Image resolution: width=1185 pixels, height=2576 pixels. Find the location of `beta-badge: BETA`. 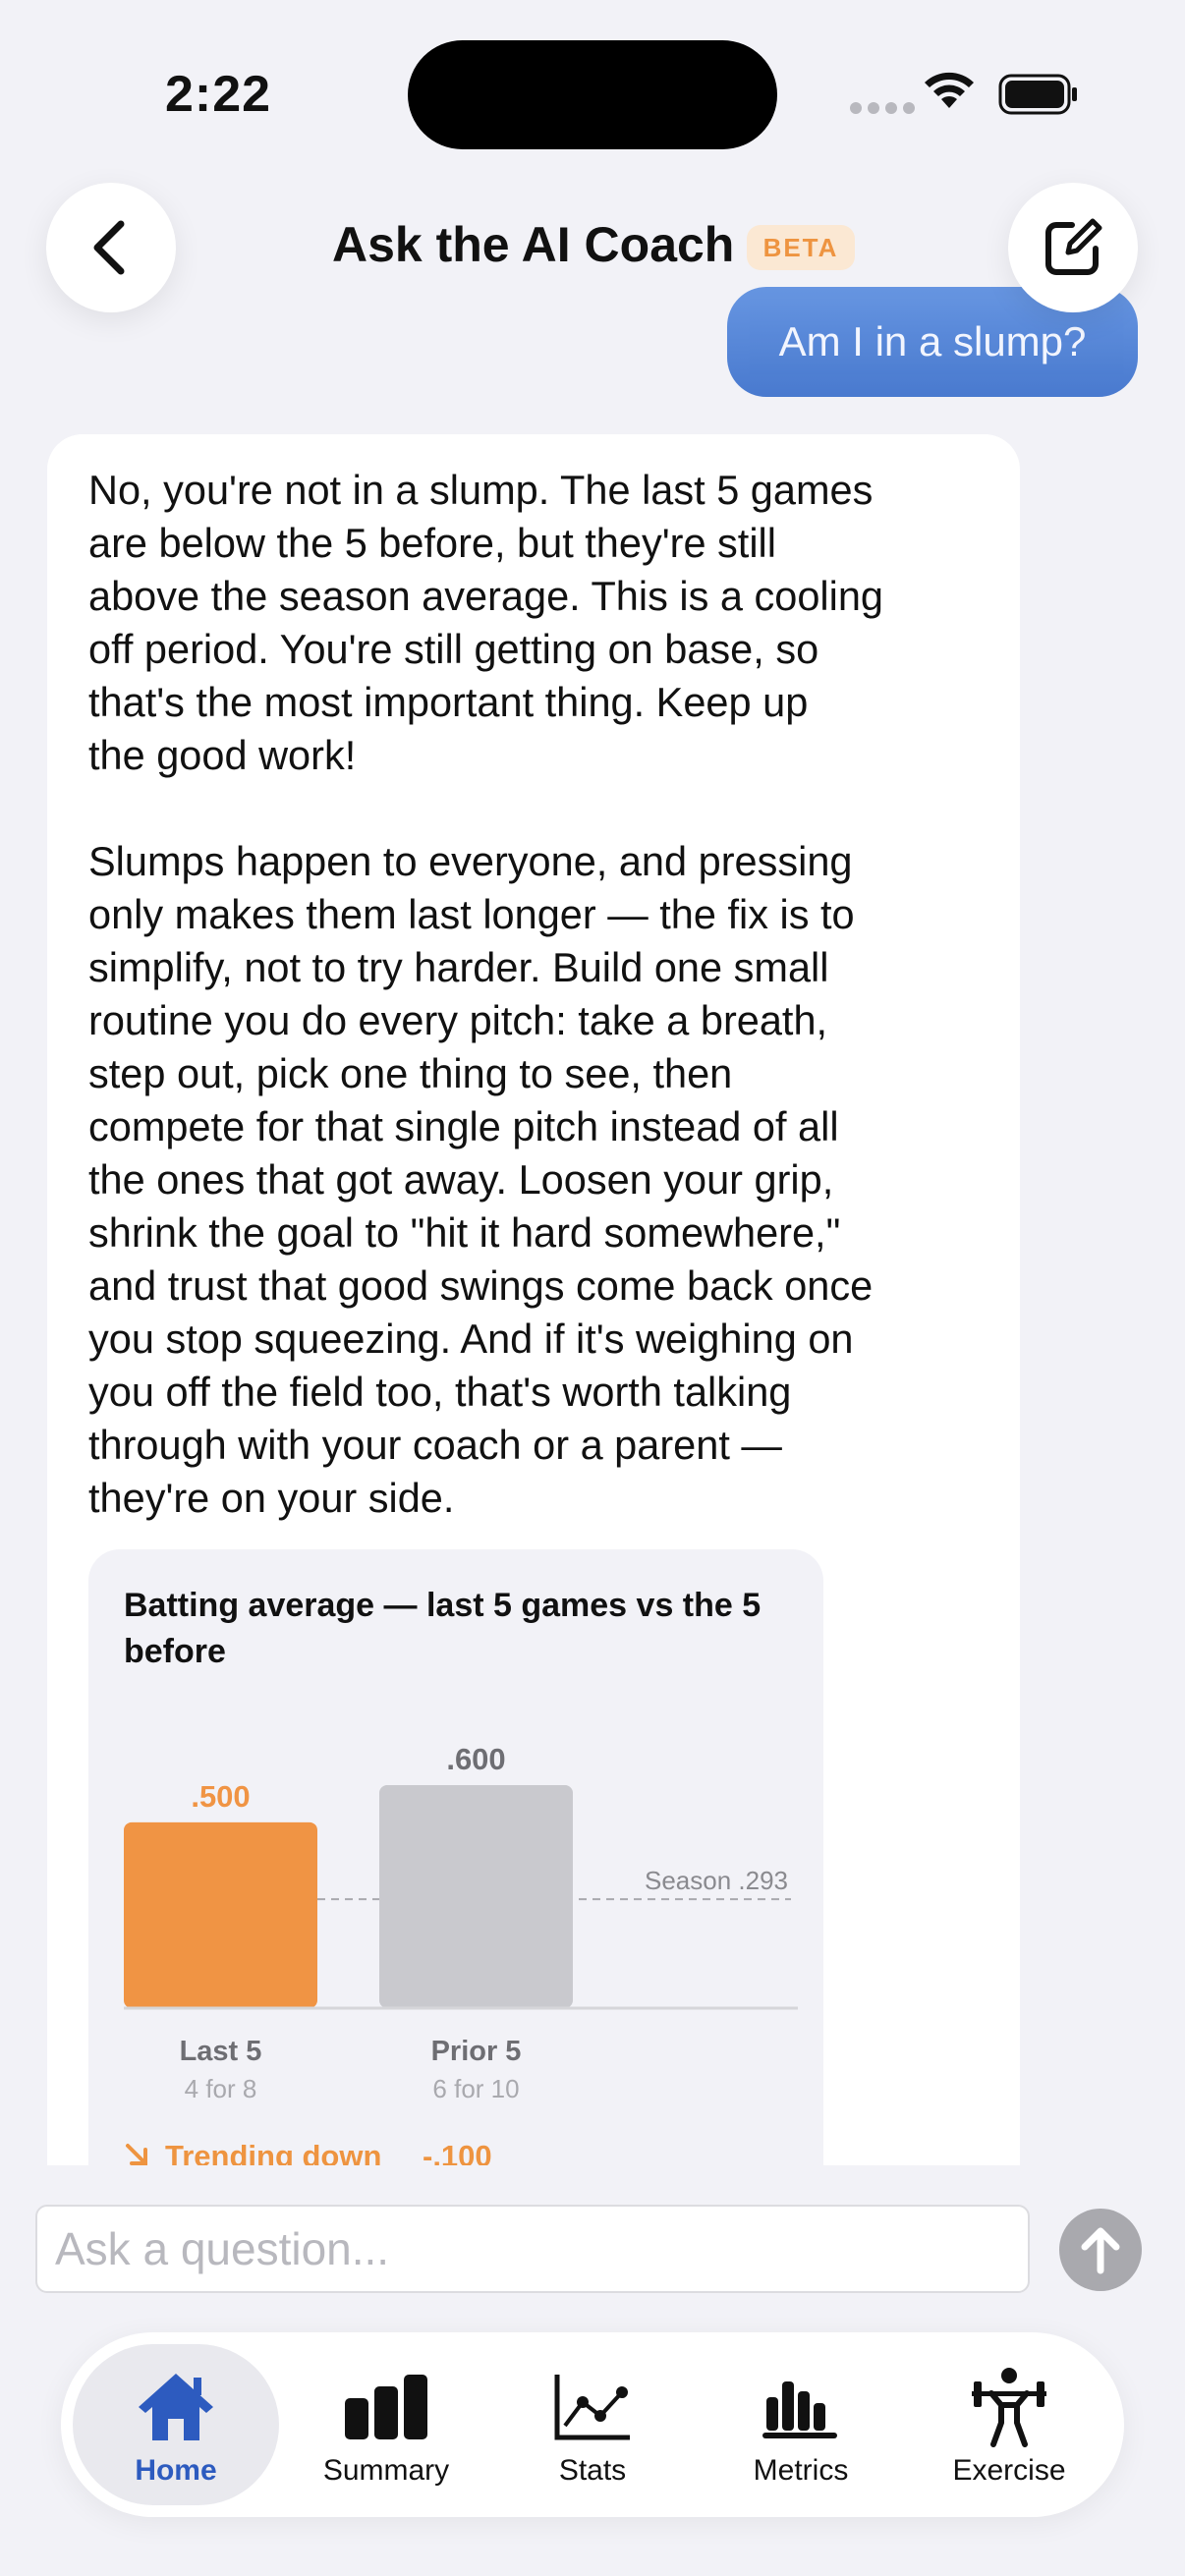

beta-badge: BETA is located at coordinates (801, 247).